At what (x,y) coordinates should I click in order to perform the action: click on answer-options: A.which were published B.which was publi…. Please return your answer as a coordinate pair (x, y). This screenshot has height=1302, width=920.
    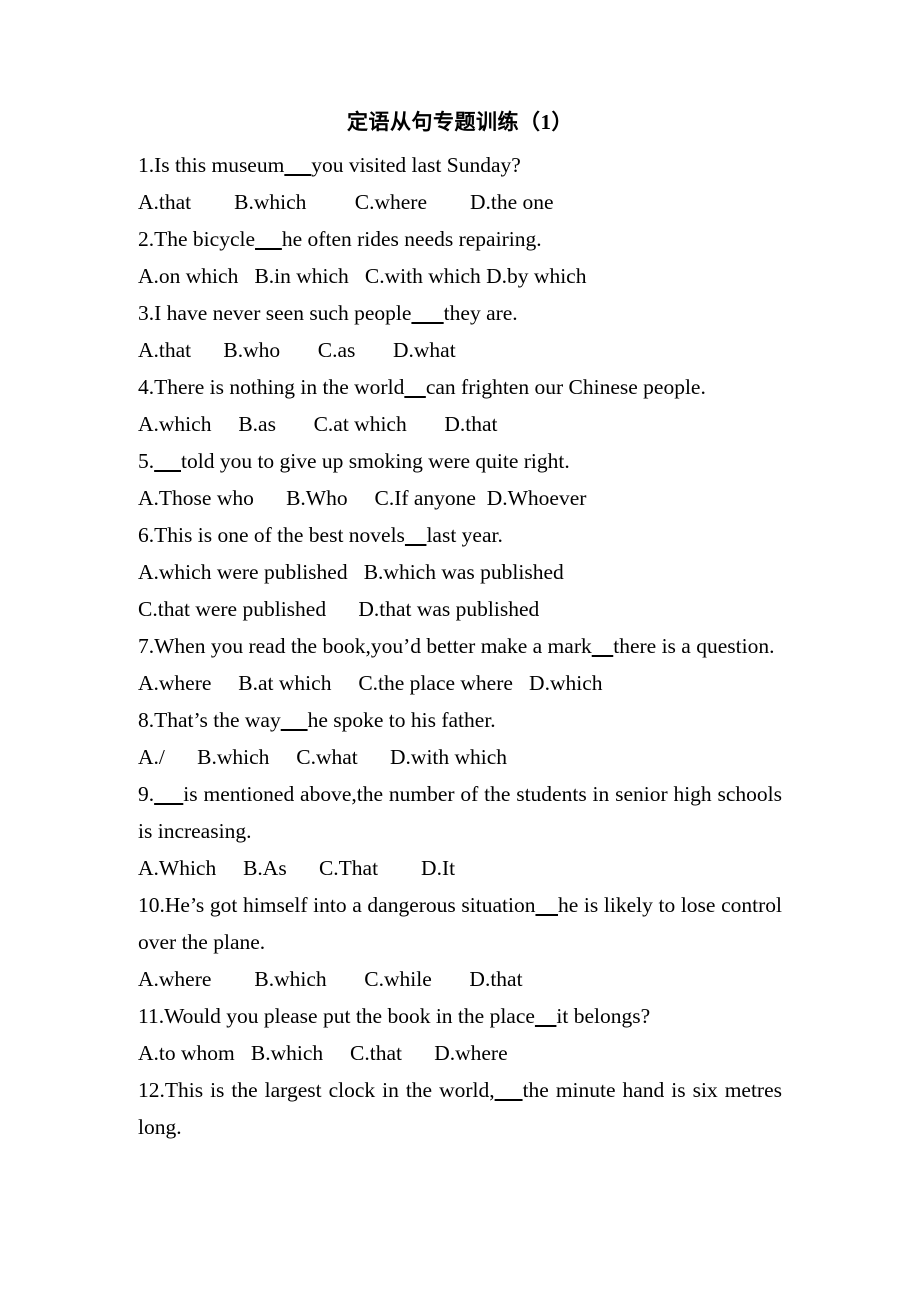
    Looking at the image, I should click on (351, 572).